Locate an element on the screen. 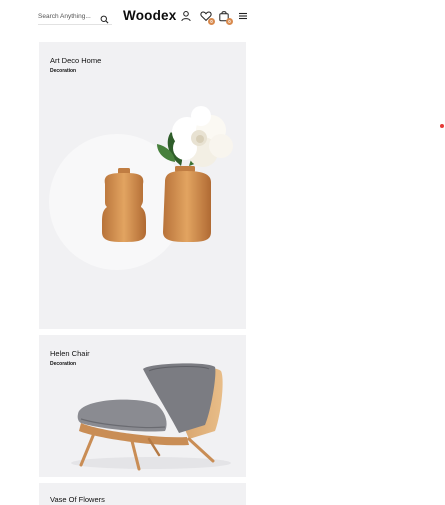 Image resolution: width=445 pixels, height=505 pixels. red-dot-indicator is located at coordinates (442, 126).